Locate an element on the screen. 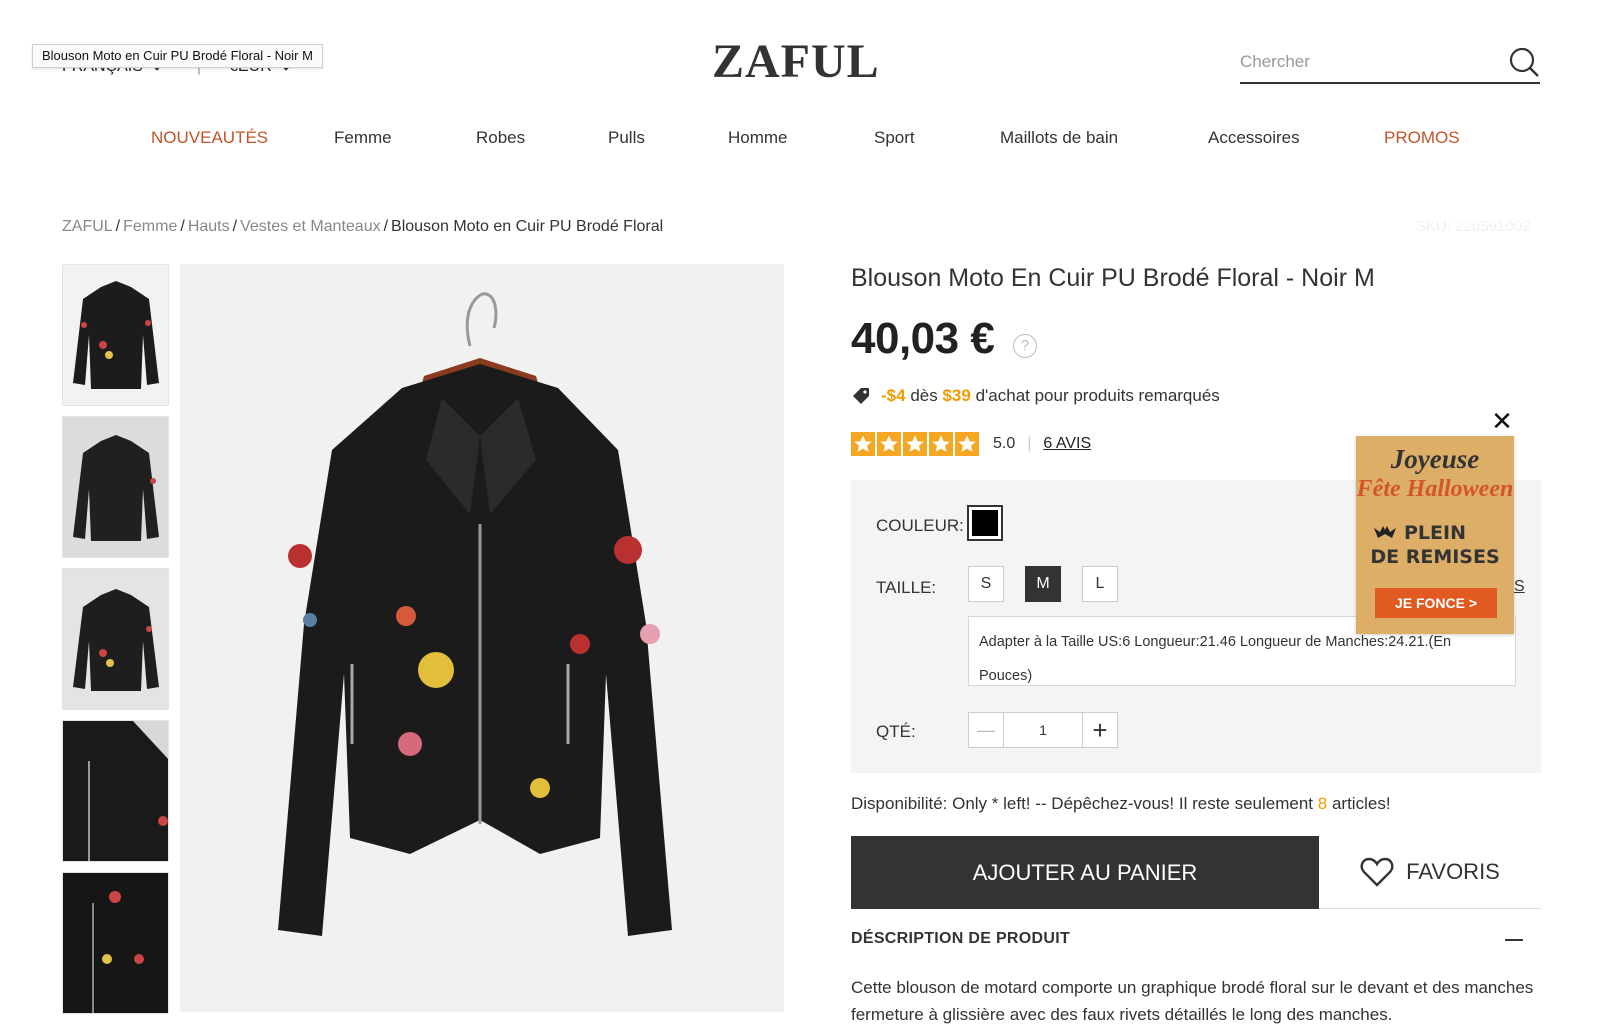 The image size is (1600, 1028). price-help-icon: ? is located at coordinates (1025, 346).